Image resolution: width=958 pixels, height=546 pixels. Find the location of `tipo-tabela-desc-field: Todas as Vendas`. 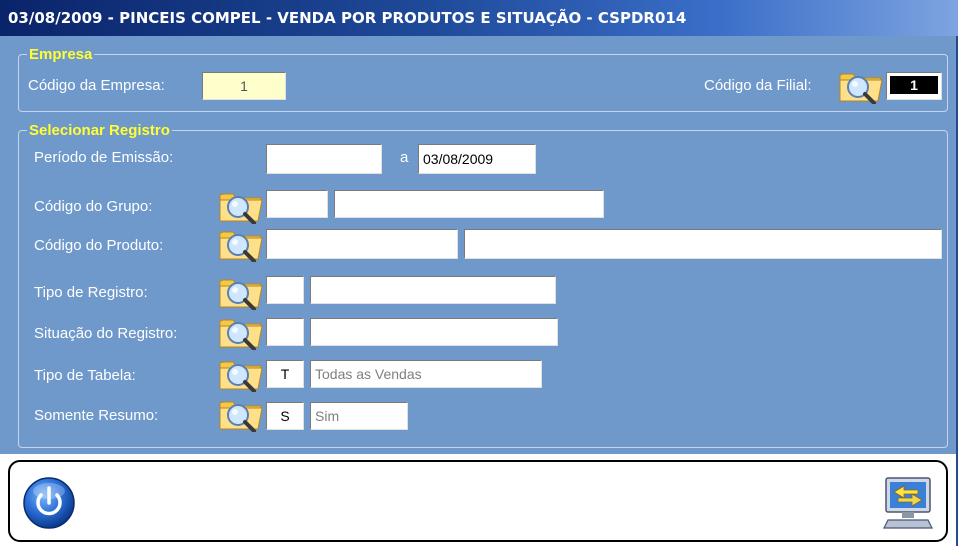

tipo-tabela-desc-field: Todas as Vendas is located at coordinates (426, 374).